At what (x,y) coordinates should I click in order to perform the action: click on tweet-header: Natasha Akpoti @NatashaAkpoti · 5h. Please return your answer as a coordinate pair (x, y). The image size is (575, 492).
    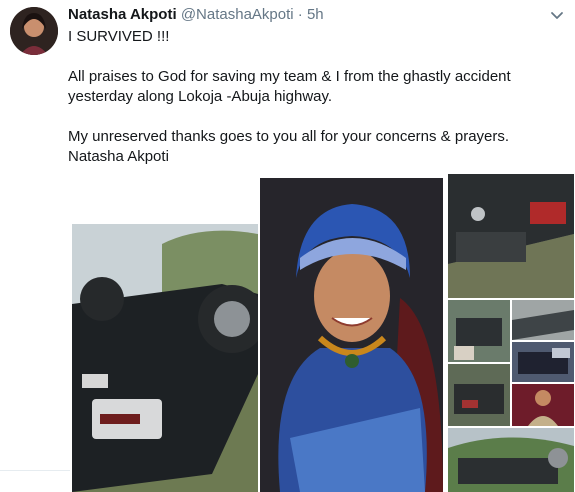
    Looking at the image, I should click on (196, 15).